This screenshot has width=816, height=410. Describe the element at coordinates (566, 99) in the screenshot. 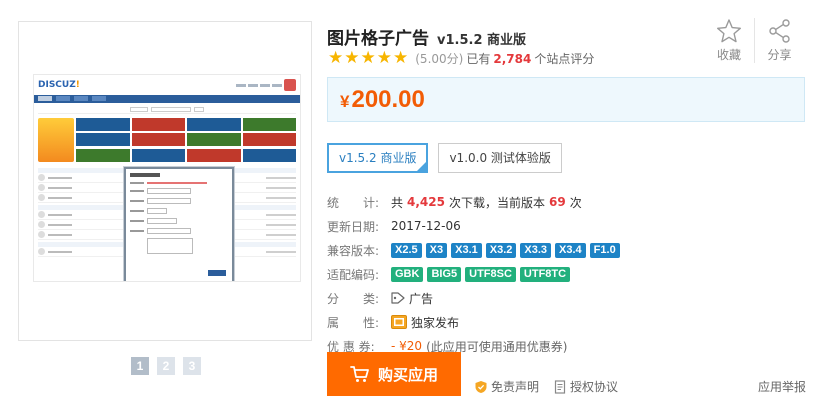

I see `price-panel: ¥200.00` at that location.